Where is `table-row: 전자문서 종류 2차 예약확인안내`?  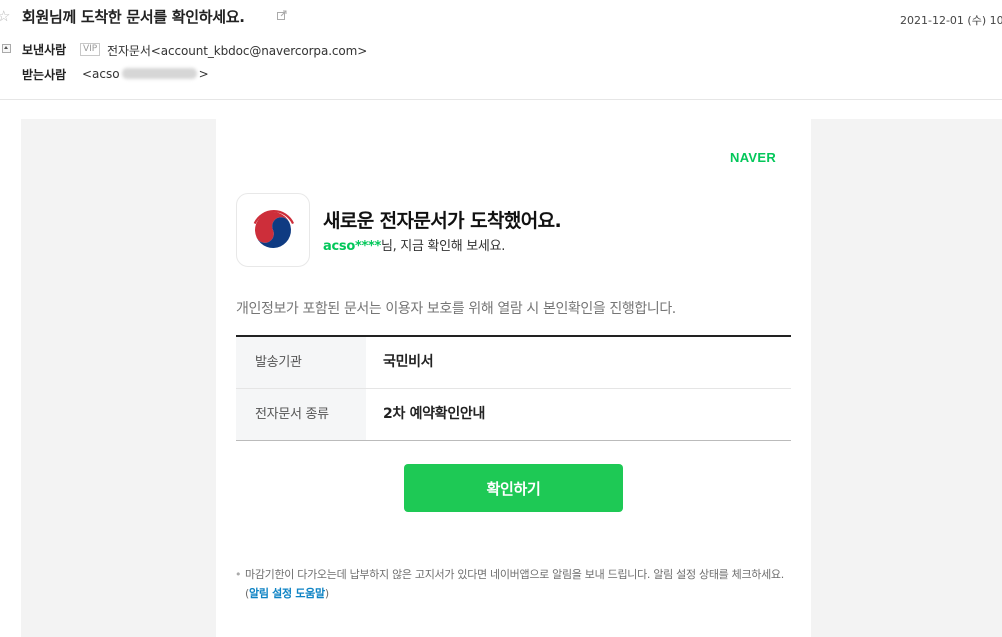
table-row: 전자문서 종류 2차 예약확인안내 is located at coordinates (513, 414).